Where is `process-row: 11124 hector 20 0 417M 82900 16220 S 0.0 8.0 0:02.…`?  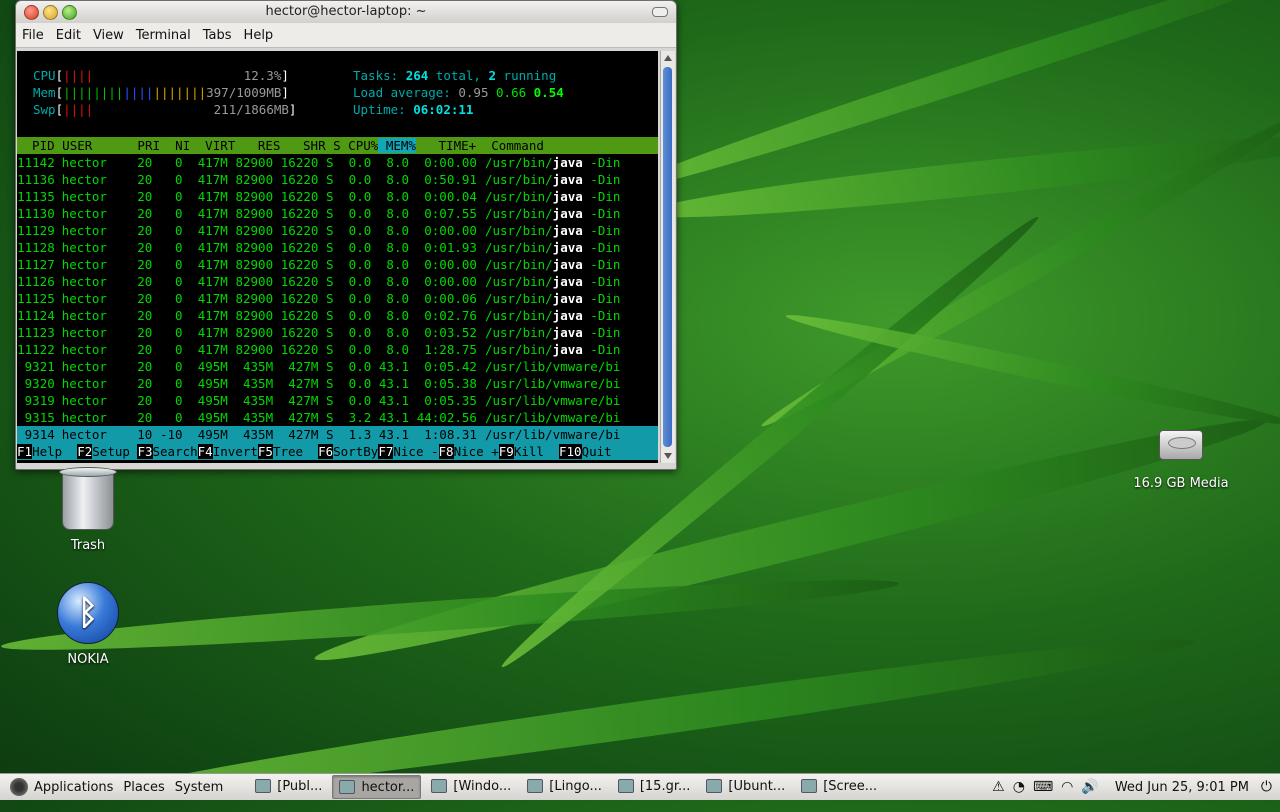
process-row: 11124 hector 20 0 417M 82900 16220 S 0.0 8.0 0:02.… is located at coordinates (337, 315).